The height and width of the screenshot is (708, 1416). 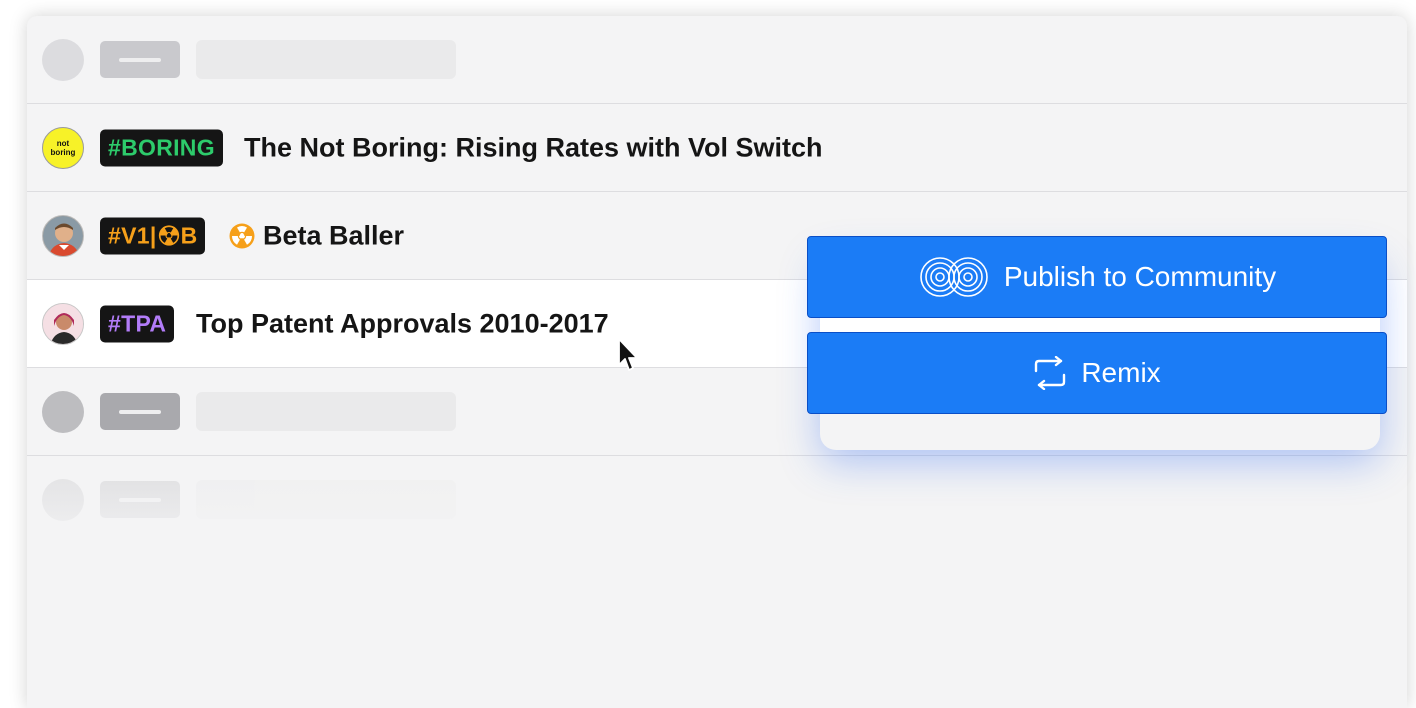 What do you see at coordinates (132, 235) in the screenshot?
I see `tag-label: #V1|` at bounding box center [132, 235].